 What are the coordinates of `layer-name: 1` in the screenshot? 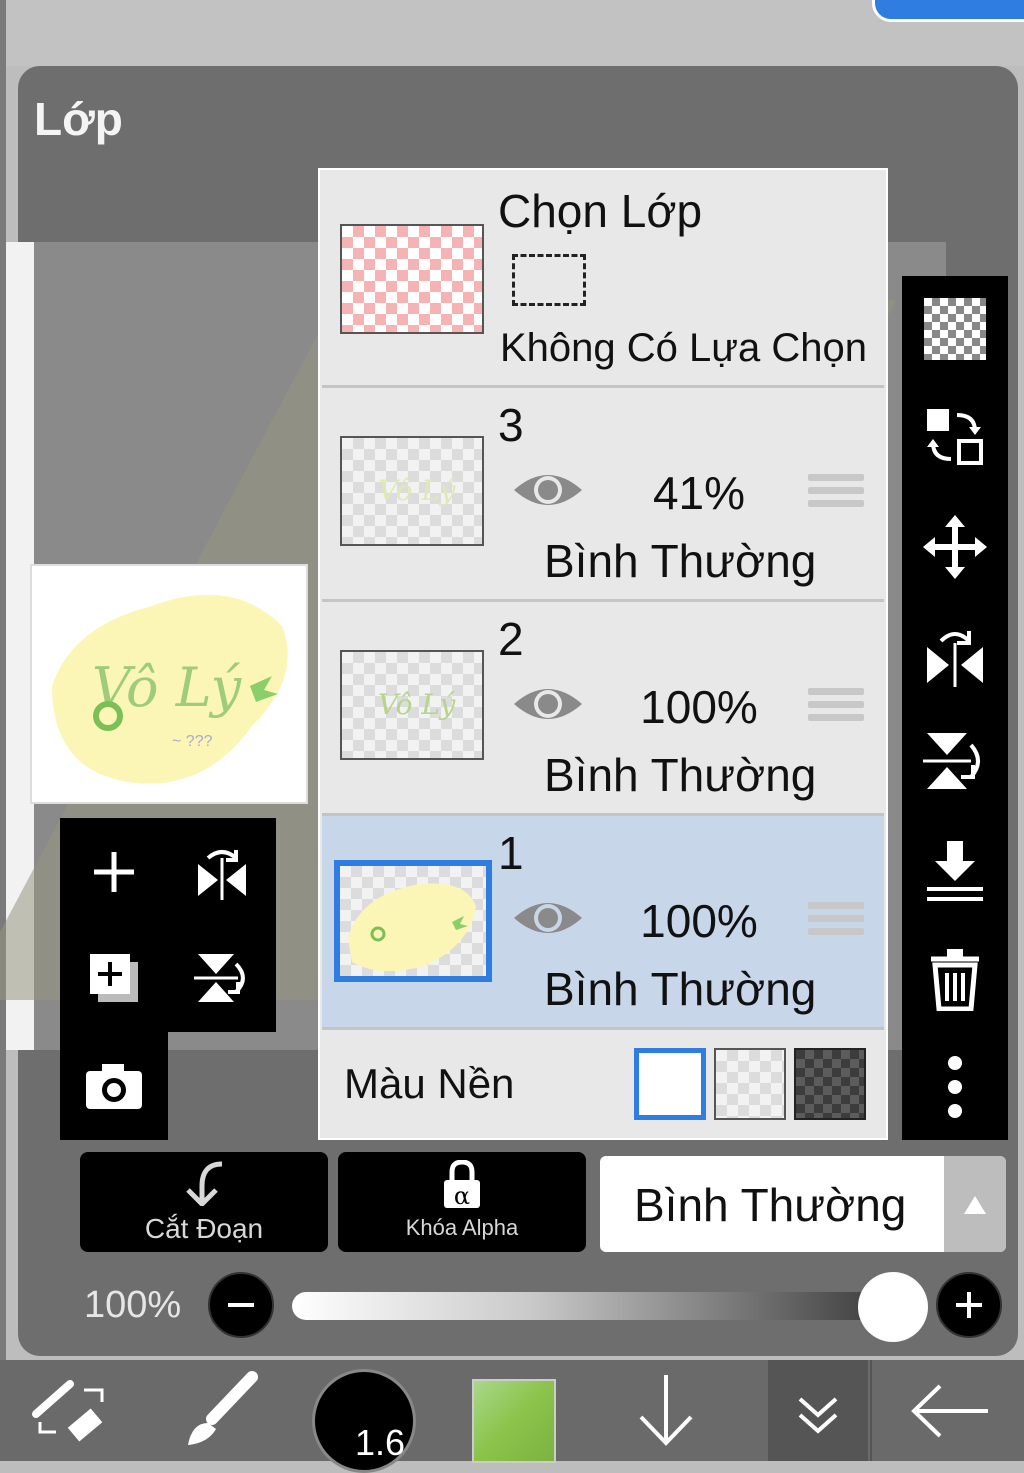 It's located at (511, 853).